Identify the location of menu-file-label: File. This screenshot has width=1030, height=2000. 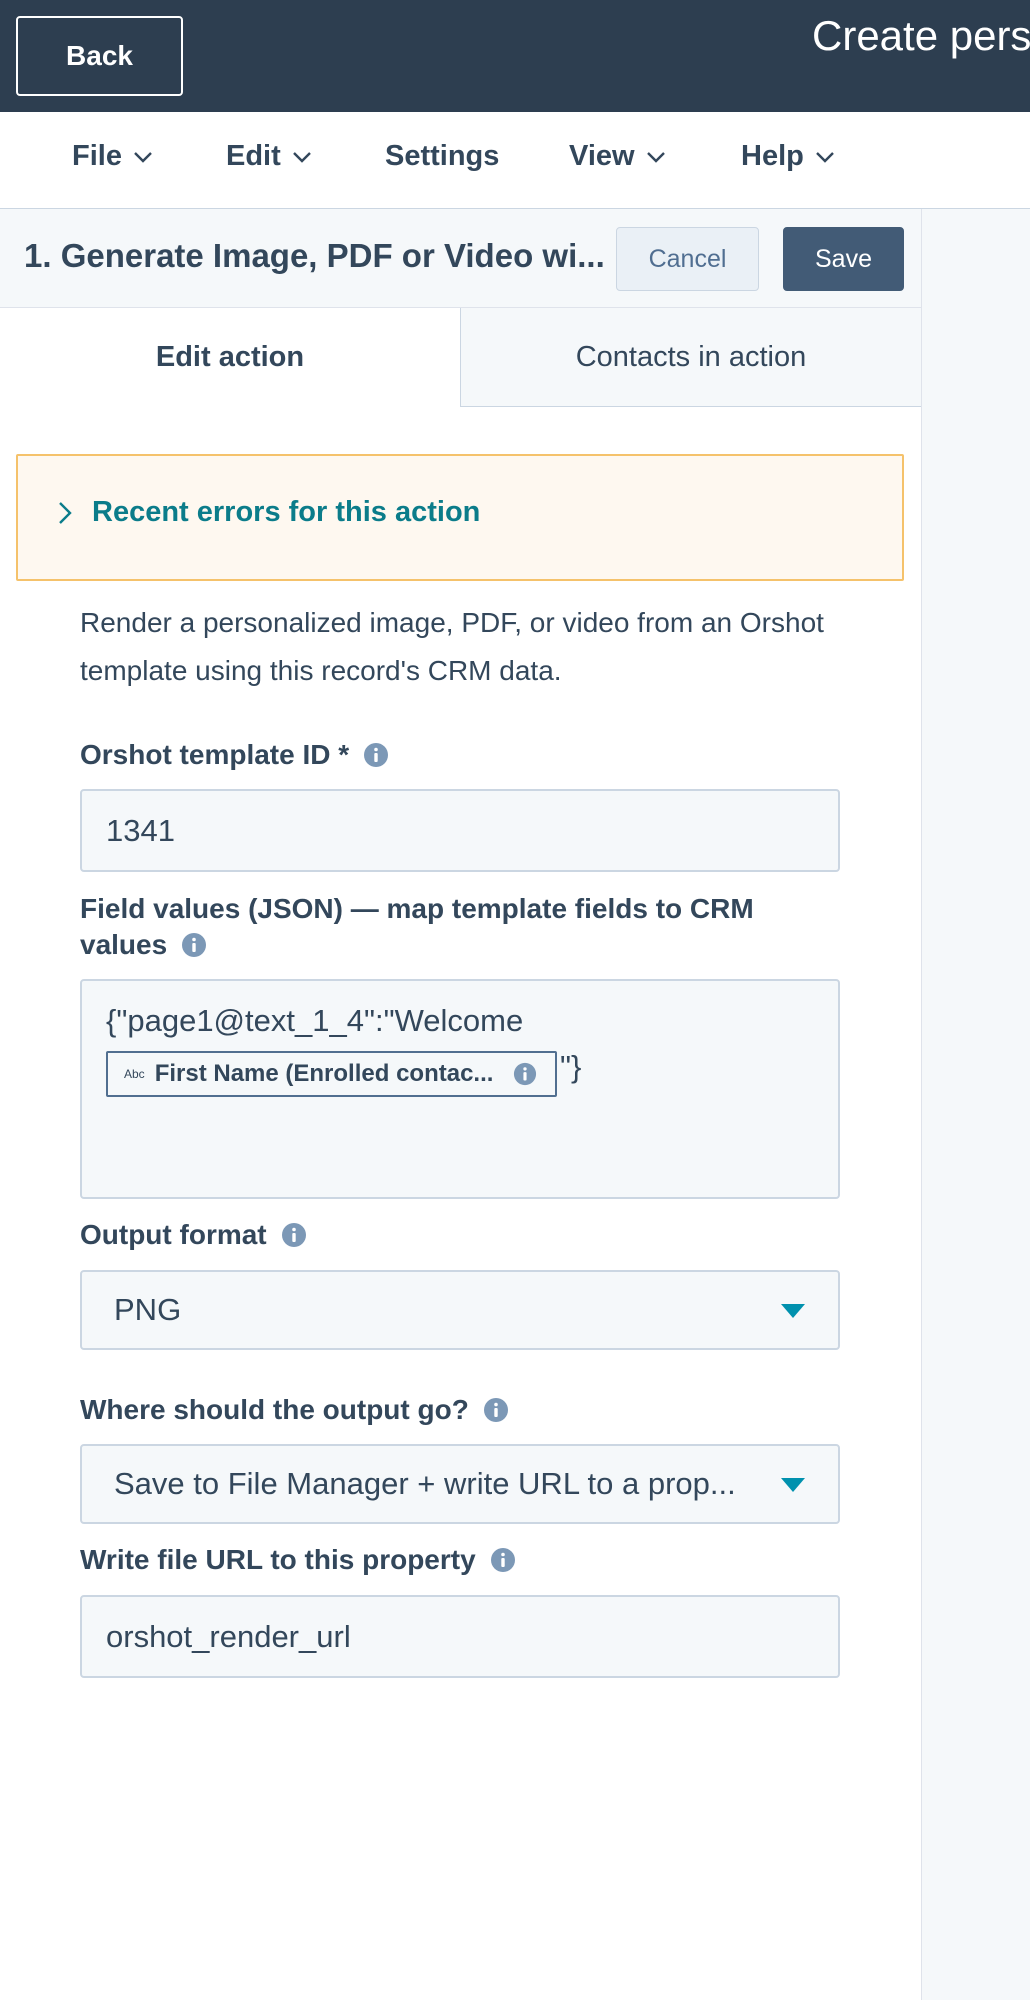
(97, 156).